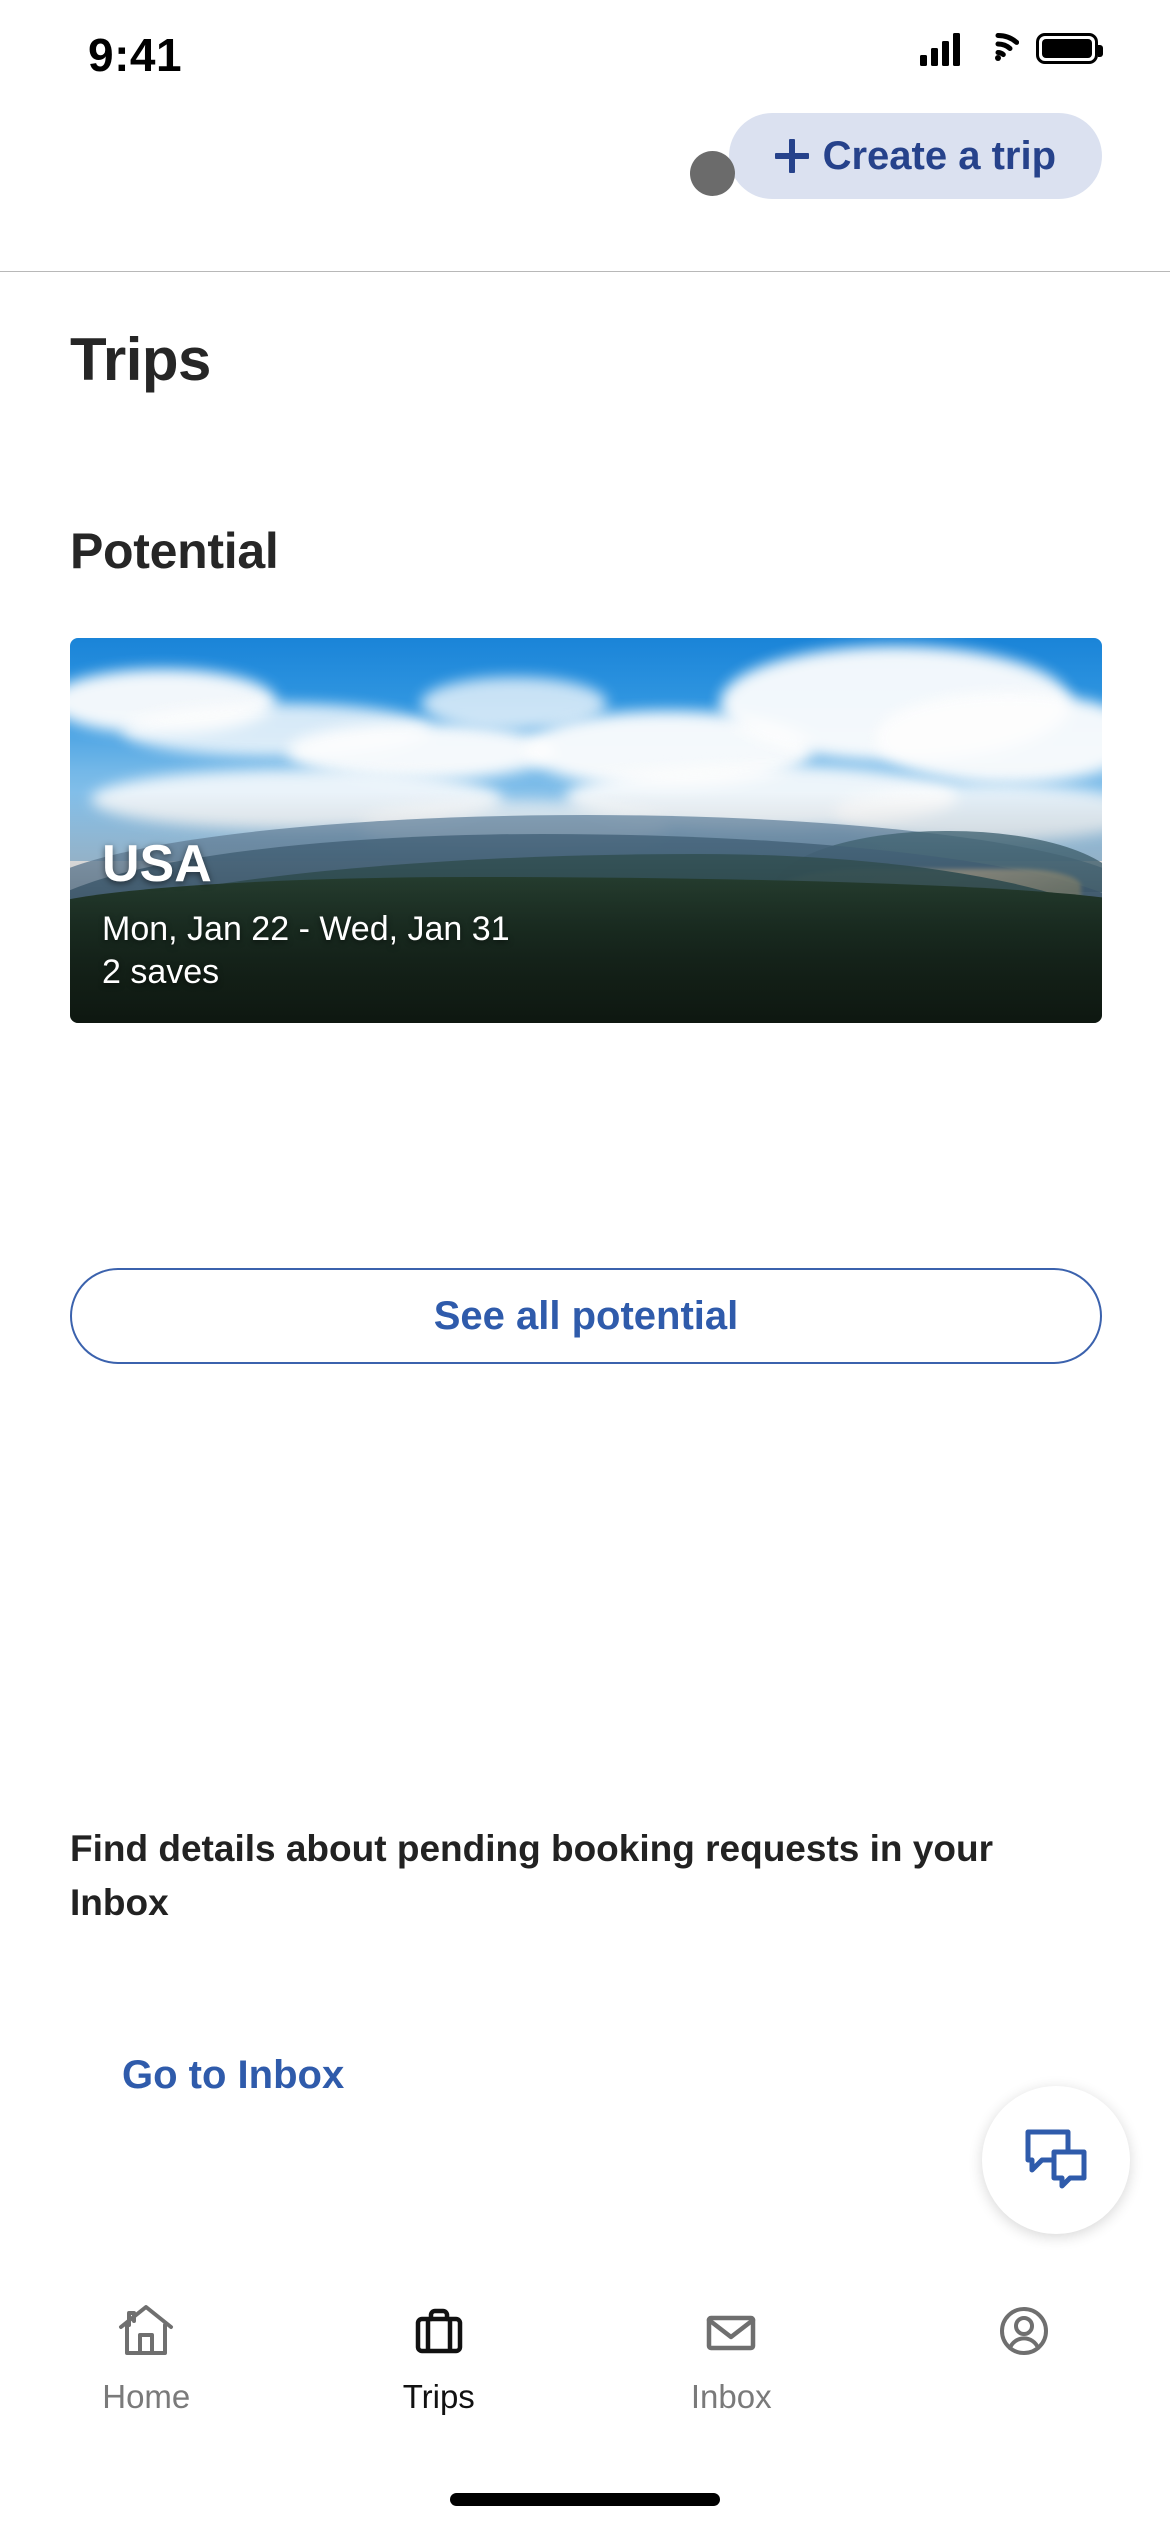  I want to click on nav-label-inbox: Inbox, so click(731, 2396).